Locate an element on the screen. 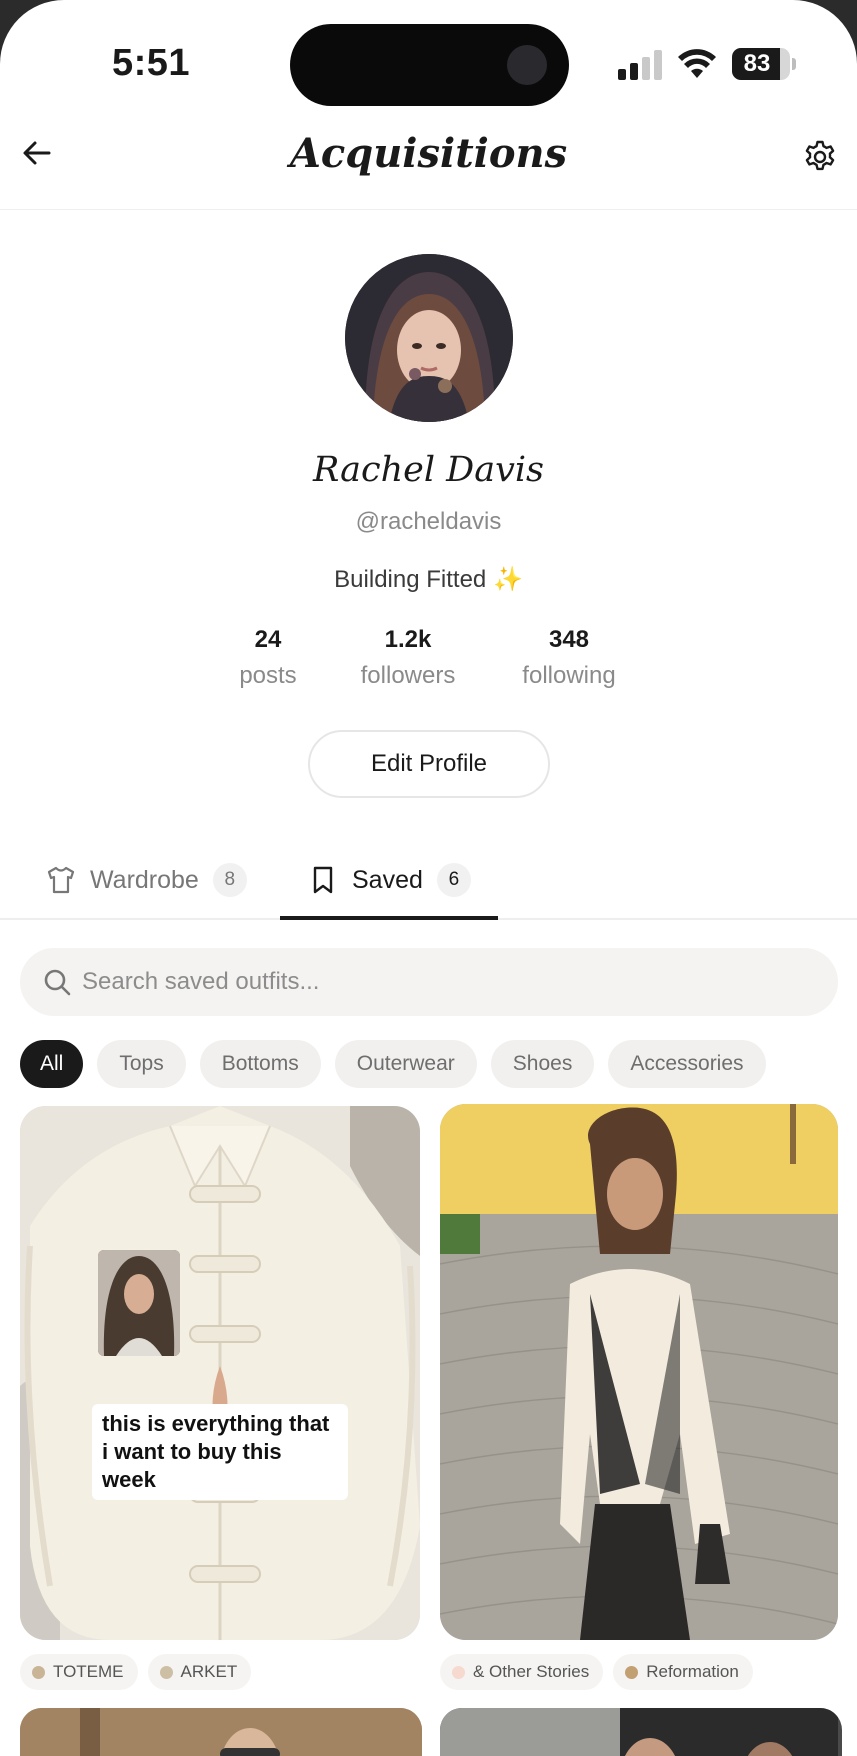 This screenshot has width=857, height=1756. tab-count-badge: 6 is located at coordinates (453, 880).